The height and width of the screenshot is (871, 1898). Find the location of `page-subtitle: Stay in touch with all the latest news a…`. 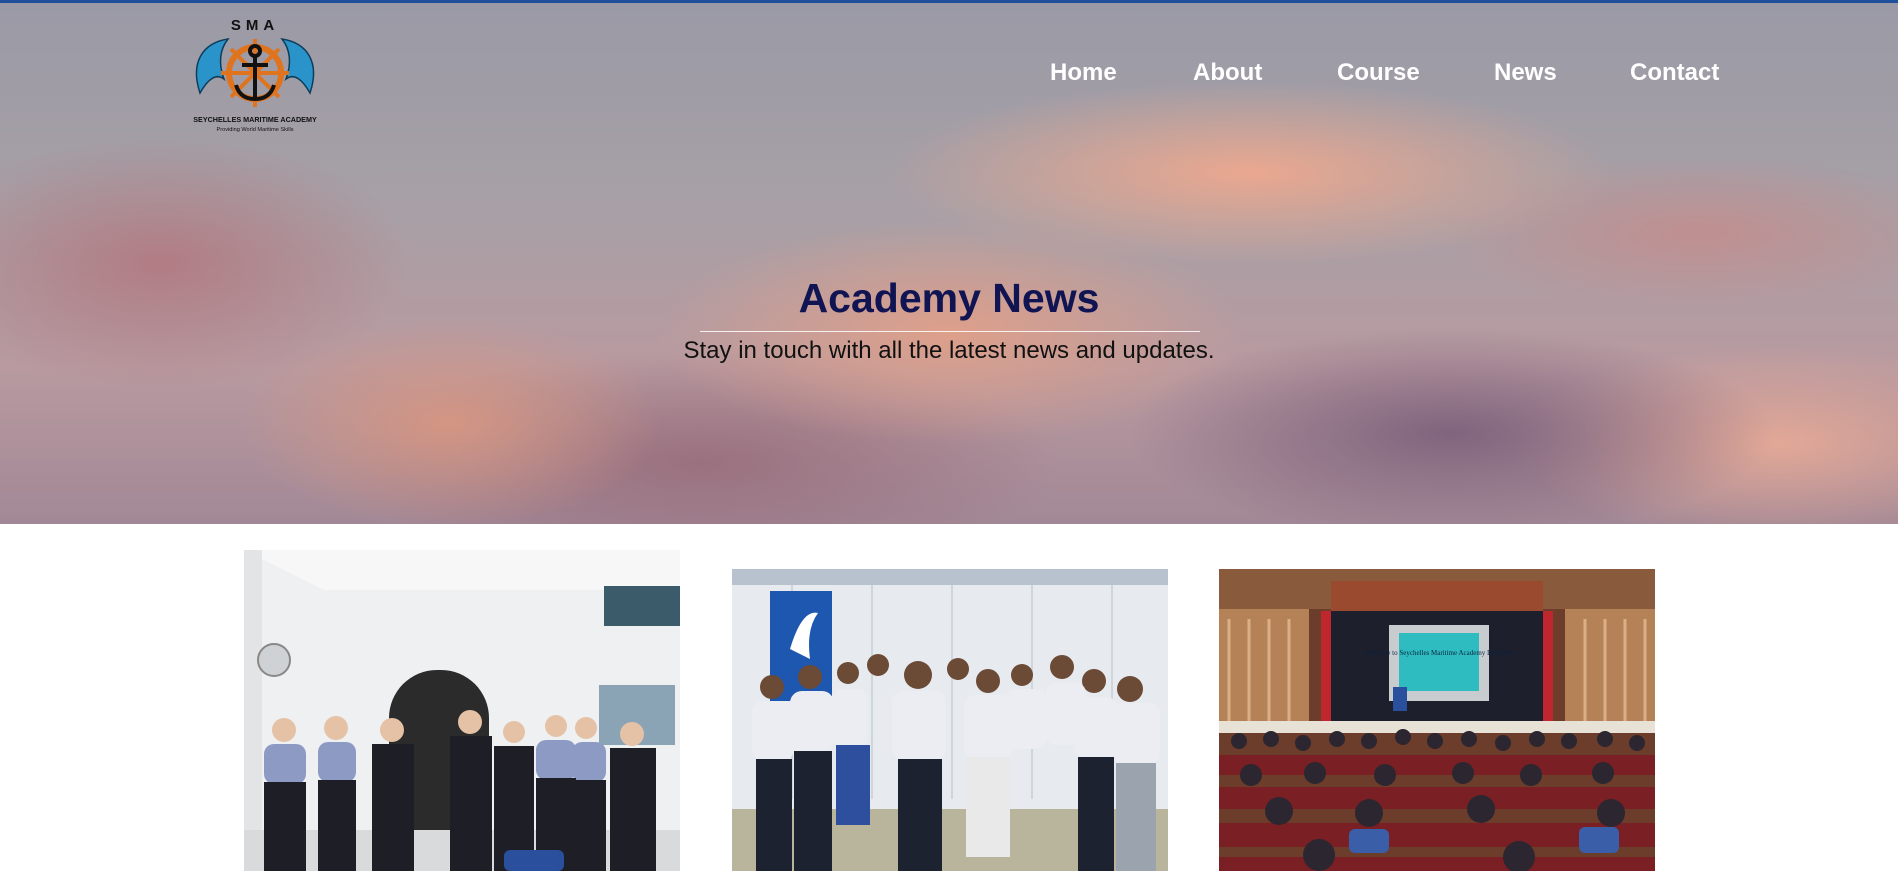

page-subtitle: Stay in touch with all the latest news a… is located at coordinates (949, 350).